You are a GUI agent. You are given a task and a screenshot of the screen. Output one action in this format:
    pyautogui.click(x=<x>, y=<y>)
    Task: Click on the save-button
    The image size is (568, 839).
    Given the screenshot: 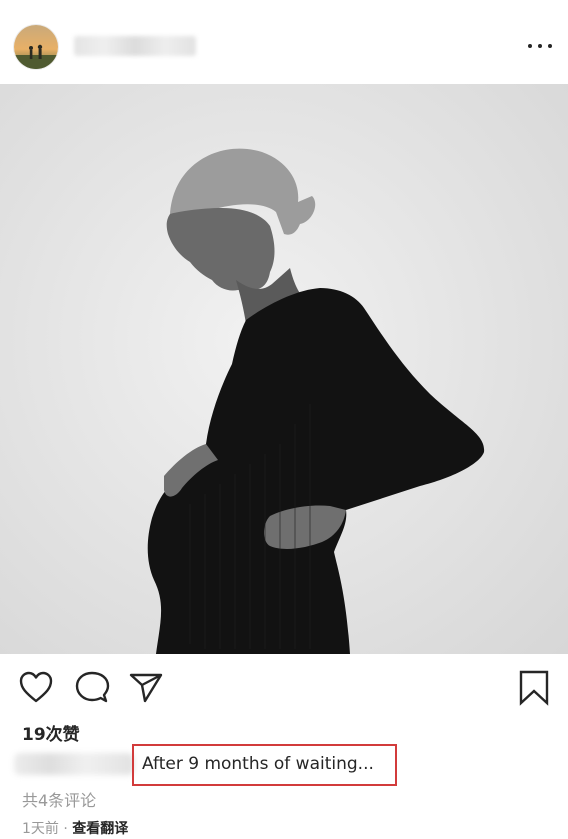 What is the action you would take?
    pyautogui.click(x=534, y=690)
    